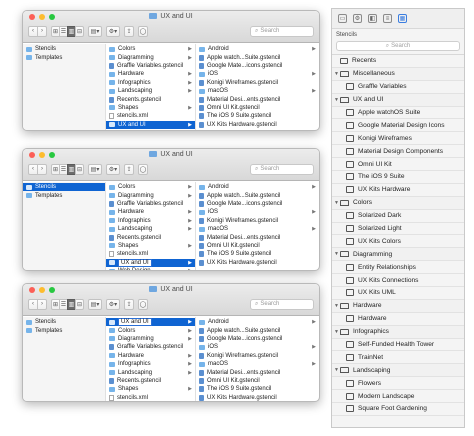  I want to click on stencil-item: Modern Landscape, so click(398, 397).